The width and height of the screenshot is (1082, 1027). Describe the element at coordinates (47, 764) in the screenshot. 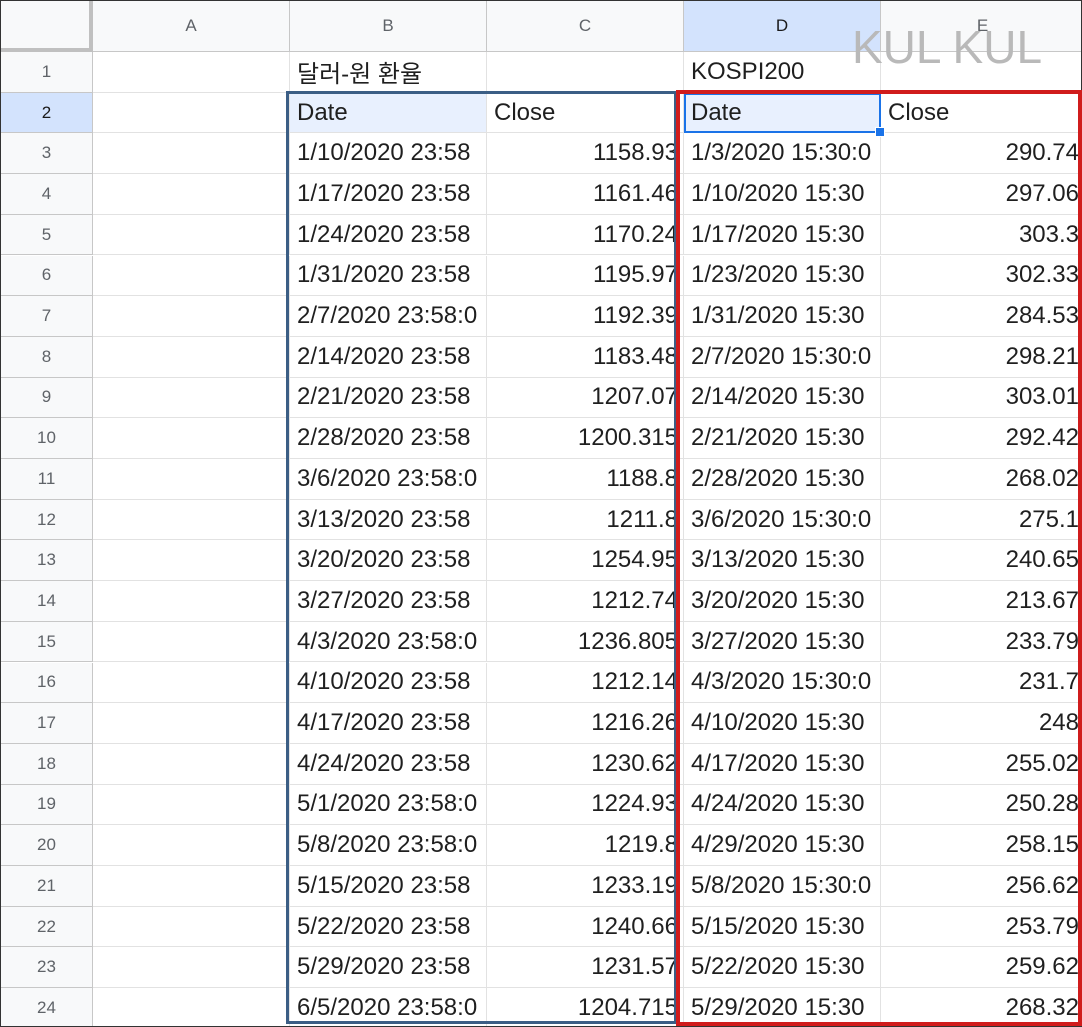

I see `row-header-18: 18` at that location.